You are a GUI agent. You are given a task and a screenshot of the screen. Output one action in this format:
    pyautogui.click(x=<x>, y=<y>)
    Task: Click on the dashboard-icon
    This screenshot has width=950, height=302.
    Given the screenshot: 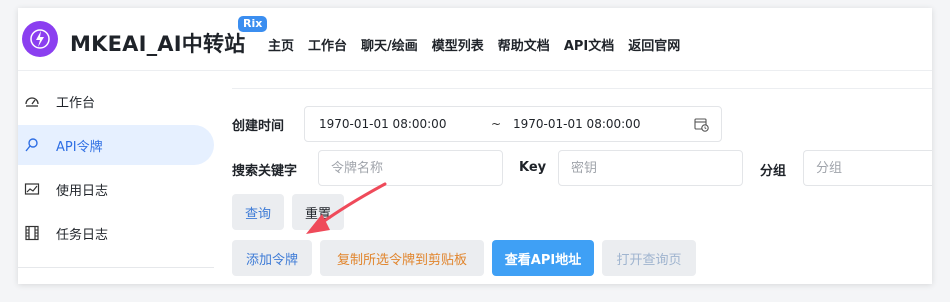 What is the action you would take?
    pyautogui.click(x=32, y=102)
    